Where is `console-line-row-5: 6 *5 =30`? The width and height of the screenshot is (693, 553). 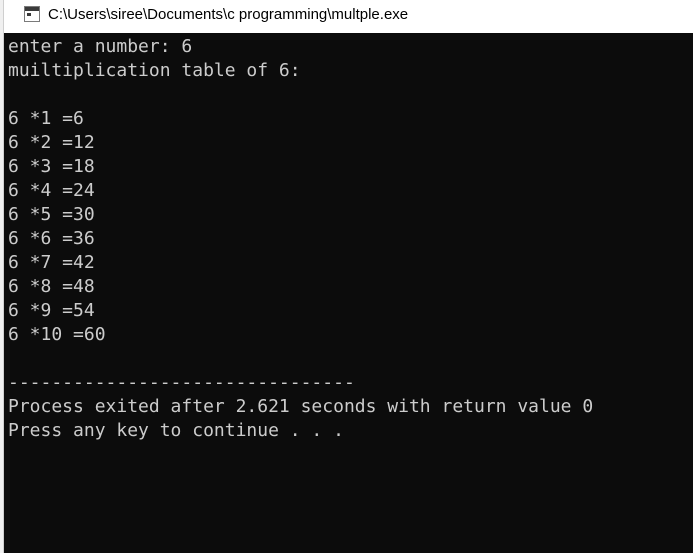
console-line-row-5: 6 *5 =30 is located at coordinates (51, 214).